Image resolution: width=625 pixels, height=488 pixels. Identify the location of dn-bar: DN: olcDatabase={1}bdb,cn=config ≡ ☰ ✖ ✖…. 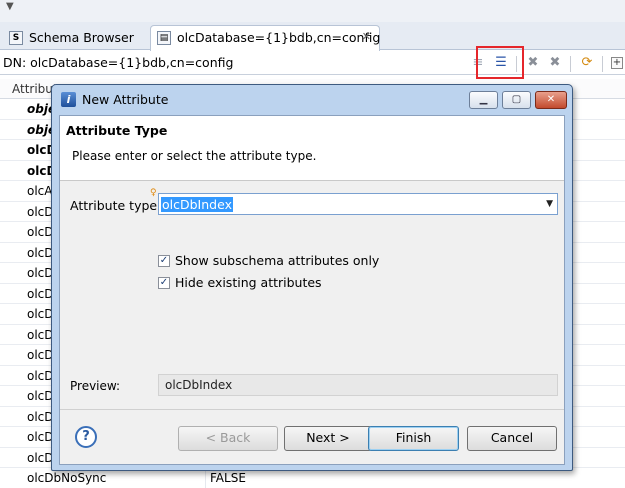
(312, 63).